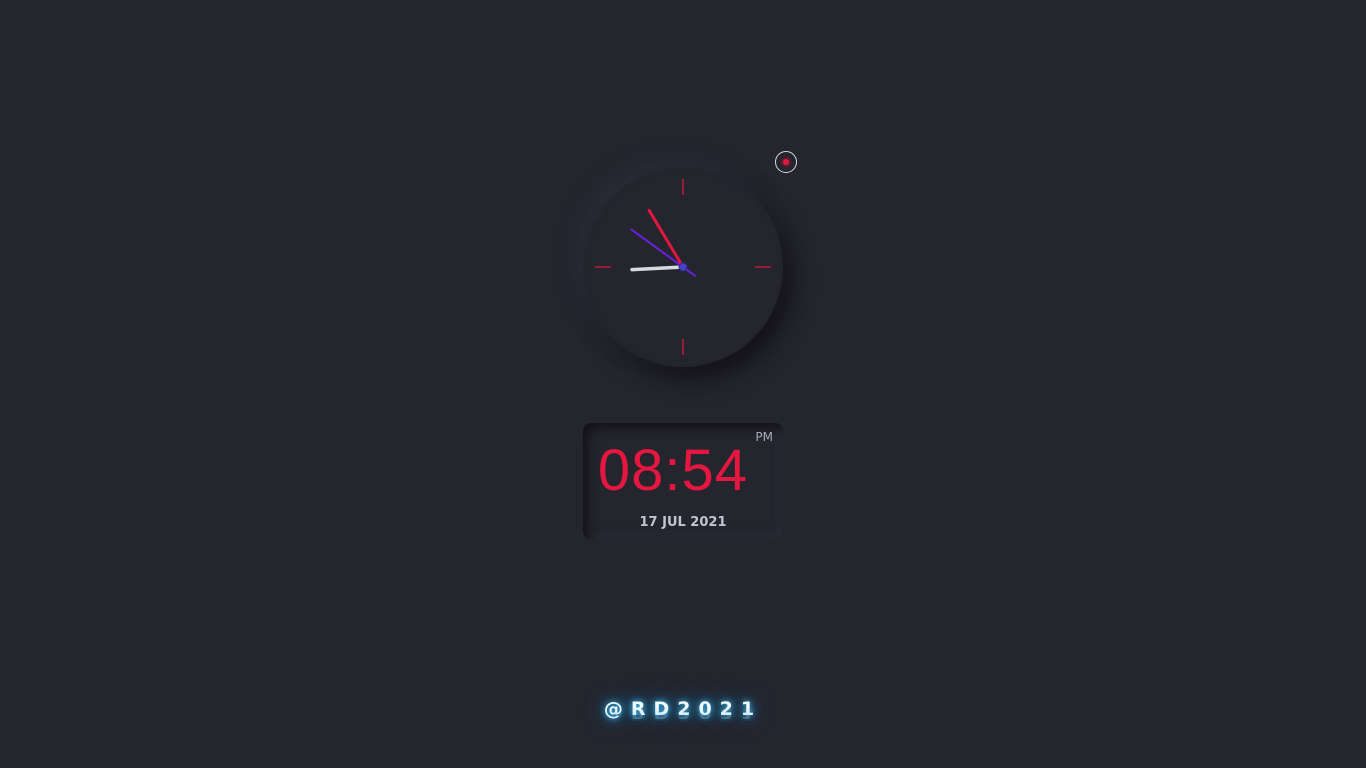 The width and height of the screenshot is (1366, 768). What do you see at coordinates (786, 162) in the screenshot?
I see `sun-icon` at bounding box center [786, 162].